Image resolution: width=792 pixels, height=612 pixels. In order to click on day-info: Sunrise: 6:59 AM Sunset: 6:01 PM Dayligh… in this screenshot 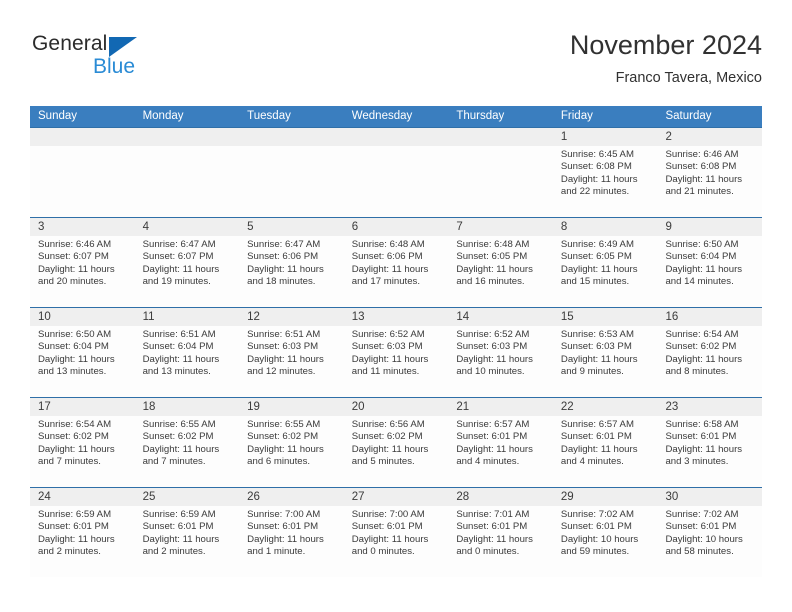, I will do `click(187, 532)`.